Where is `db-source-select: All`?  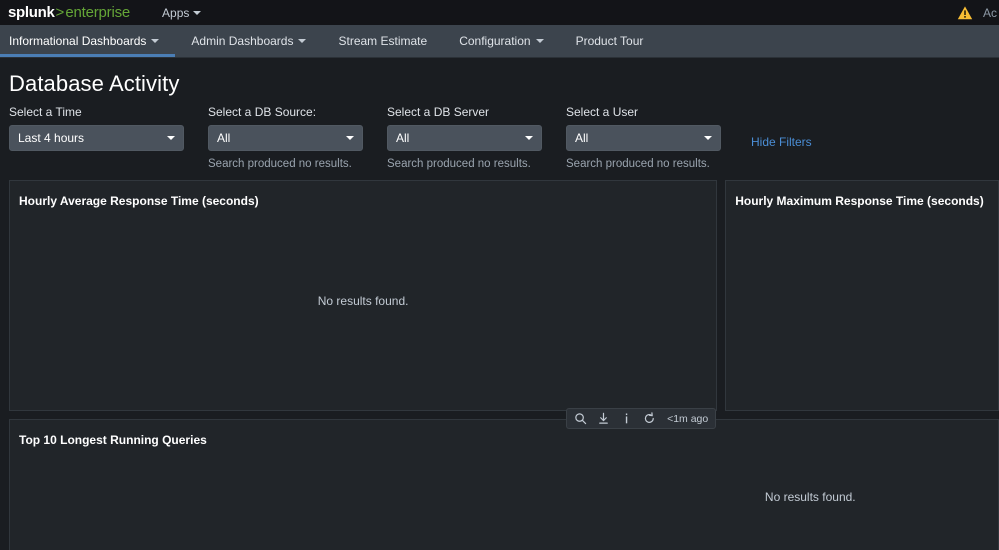 db-source-select: All is located at coordinates (285, 138).